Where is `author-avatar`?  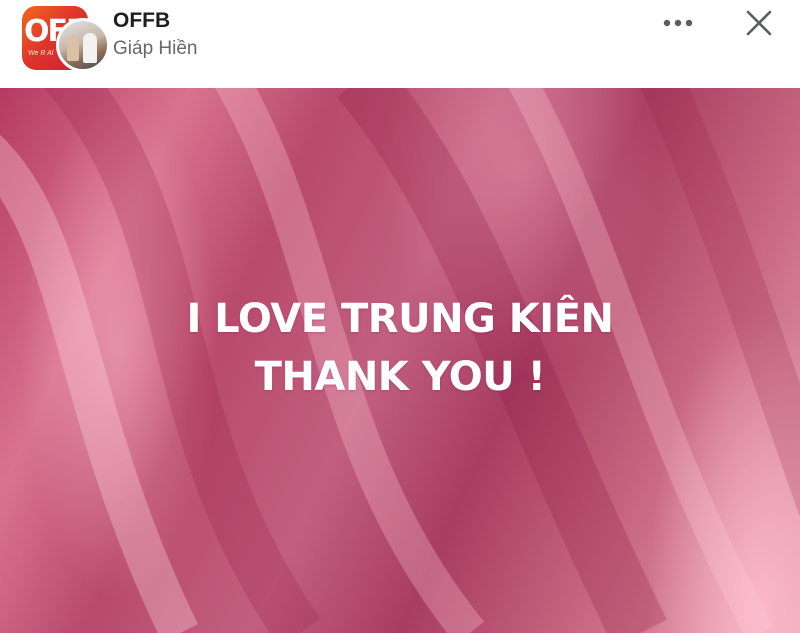
author-avatar is located at coordinates (83, 45).